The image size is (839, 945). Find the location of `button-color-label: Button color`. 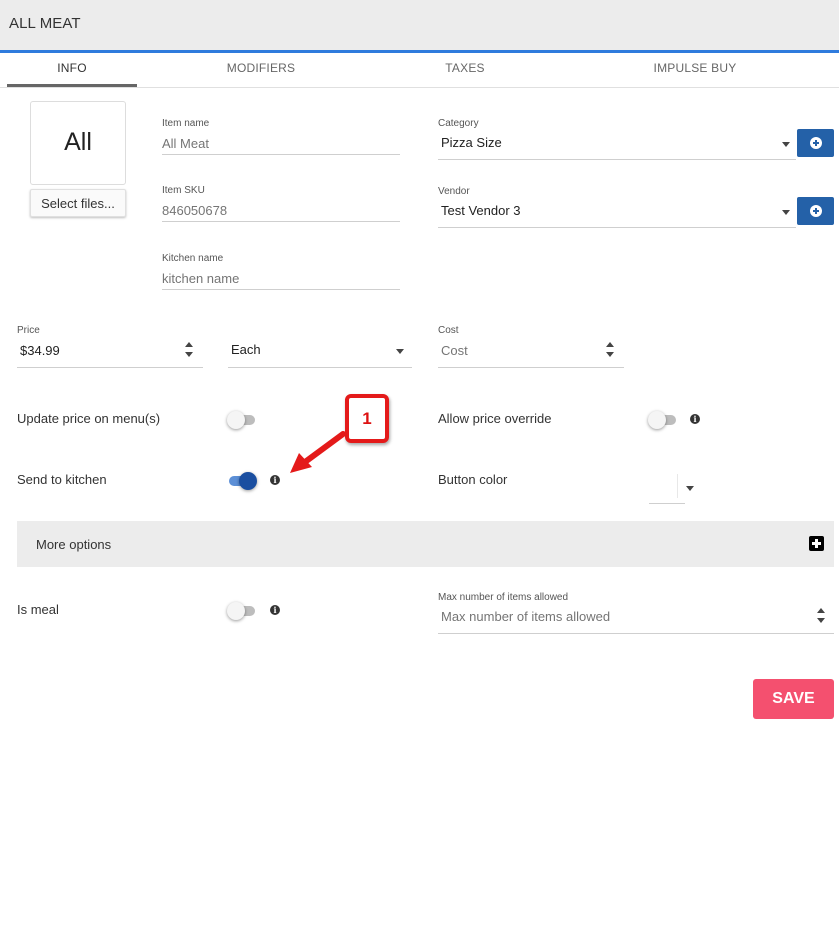

button-color-label: Button color is located at coordinates (473, 479).